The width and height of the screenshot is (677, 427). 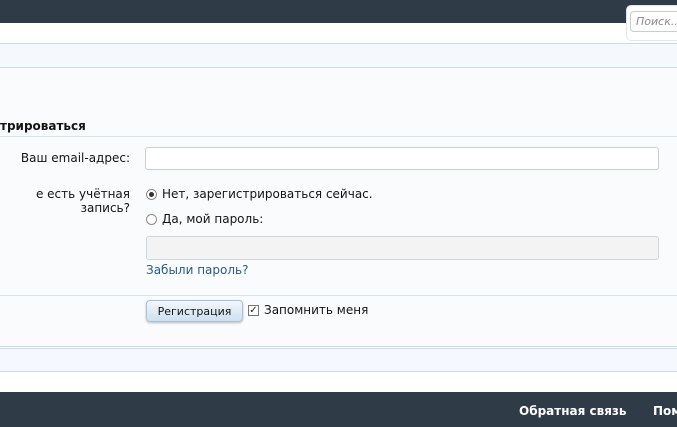 I want to click on radio-register-now: Нет, зарегистрироваться сейчас., so click(x=259, y=194).